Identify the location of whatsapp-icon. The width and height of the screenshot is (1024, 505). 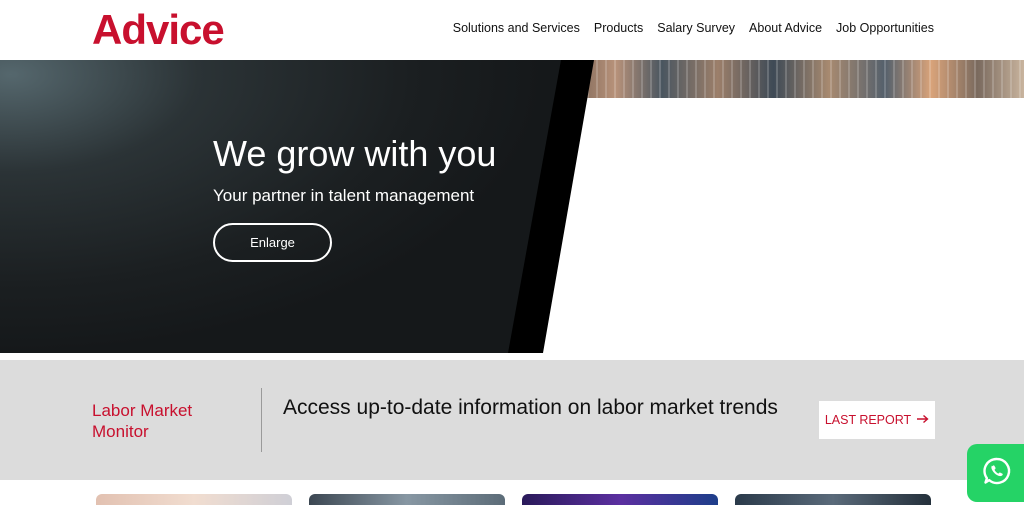
(997, 473).